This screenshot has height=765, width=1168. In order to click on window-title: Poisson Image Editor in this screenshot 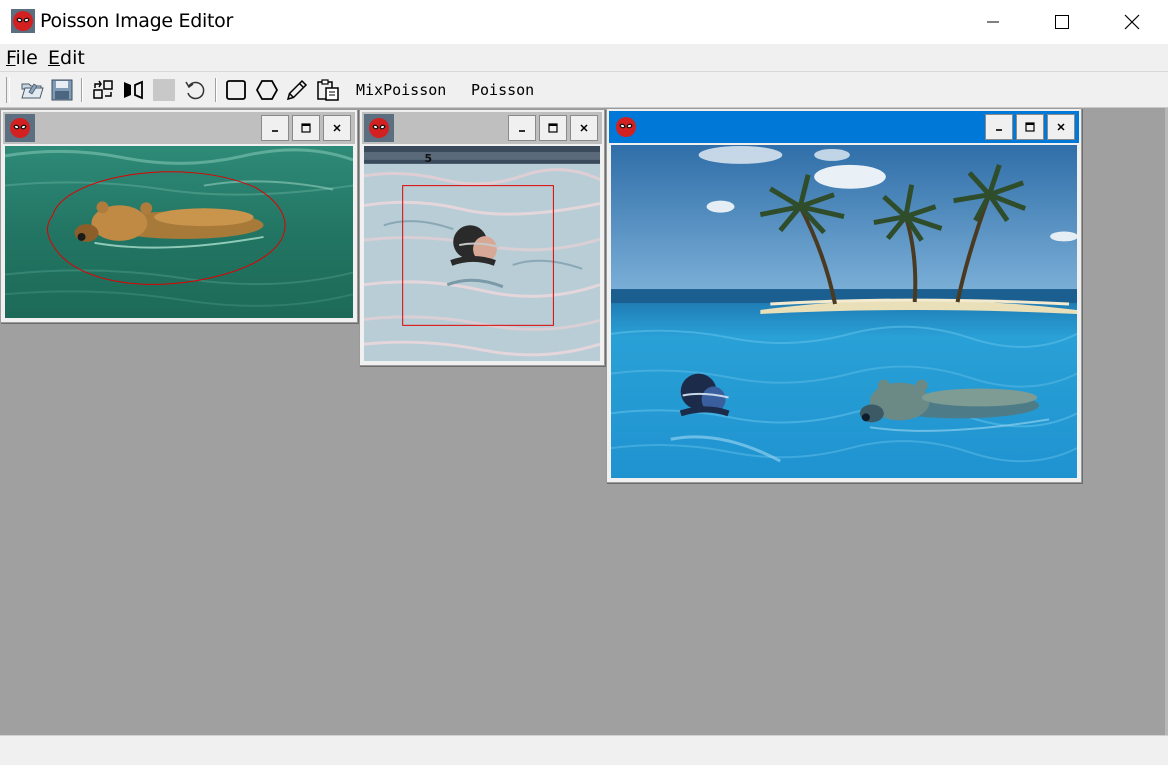, I will do `click(136, 21)`.